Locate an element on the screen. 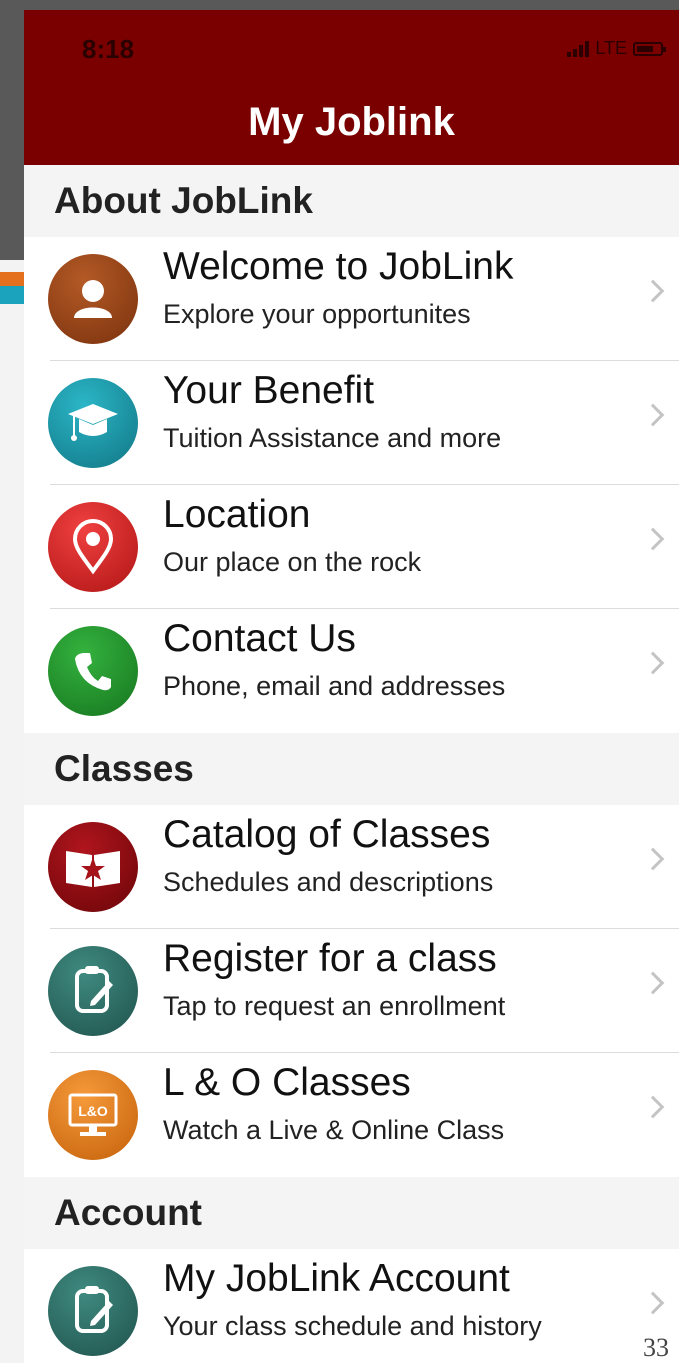  status-indicators: LTE is located at coordinates (616, 48).